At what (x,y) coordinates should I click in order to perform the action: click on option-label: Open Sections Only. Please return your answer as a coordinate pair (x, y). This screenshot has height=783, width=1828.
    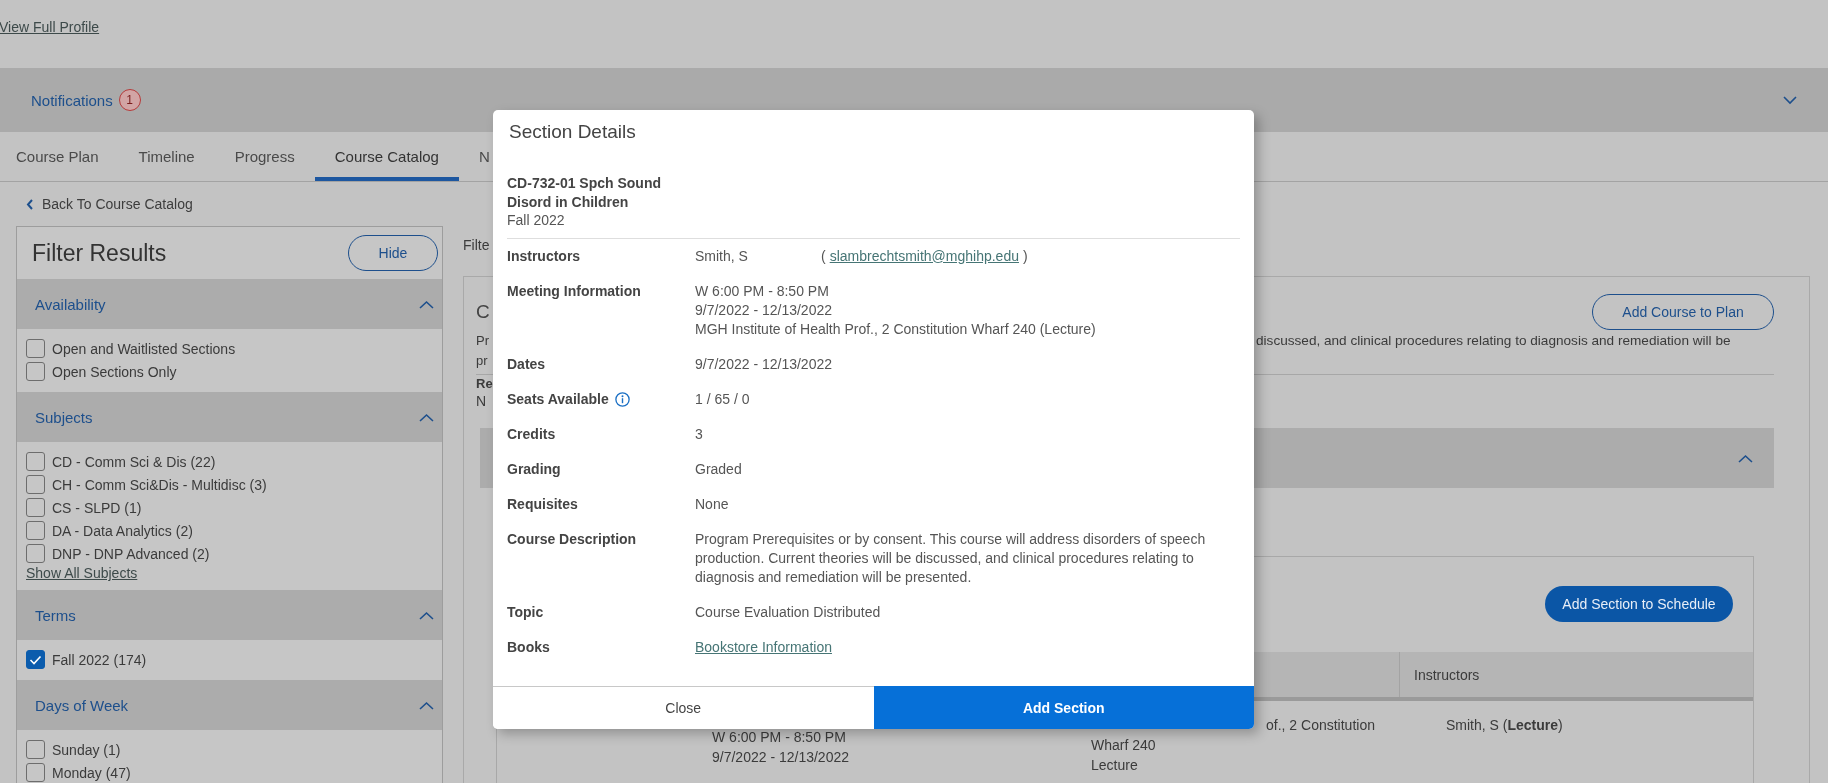
    Looking at the image, I should click on (114, 371).